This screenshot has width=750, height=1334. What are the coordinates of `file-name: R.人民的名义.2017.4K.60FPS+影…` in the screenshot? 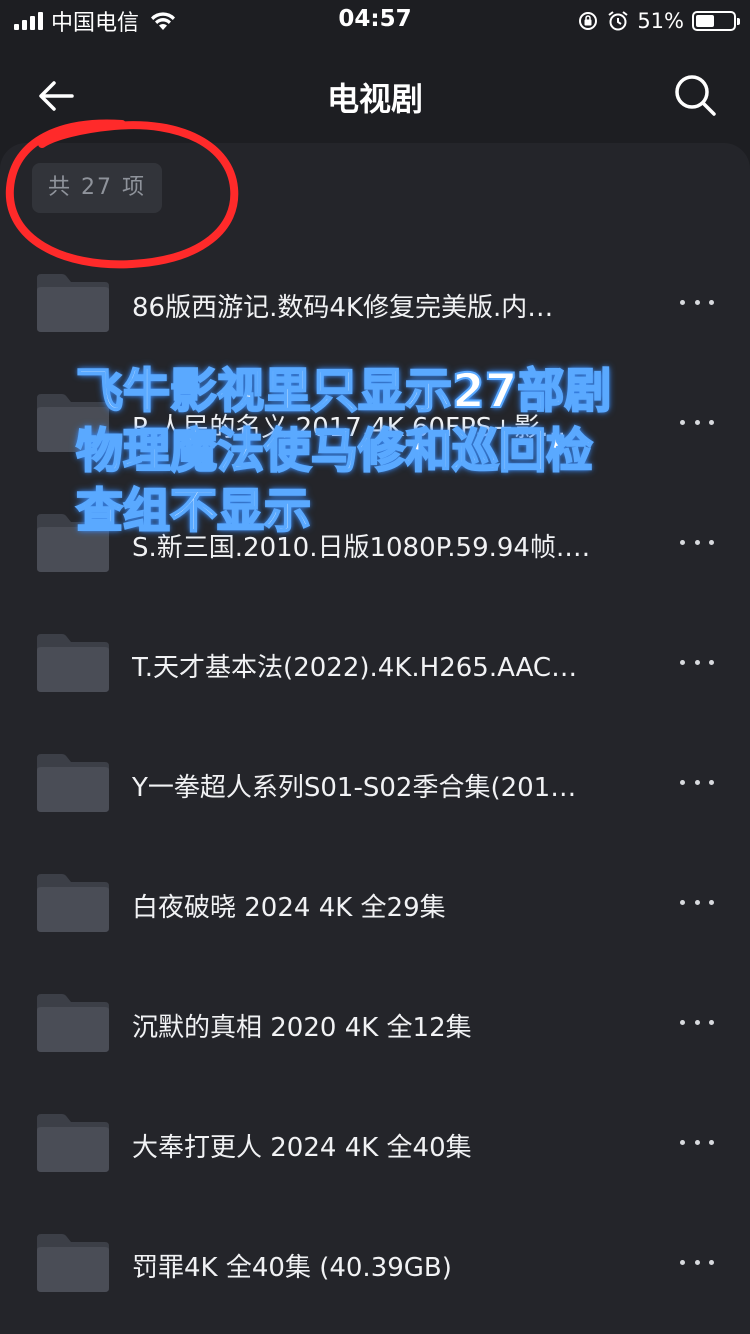 It's located at (349, 428).